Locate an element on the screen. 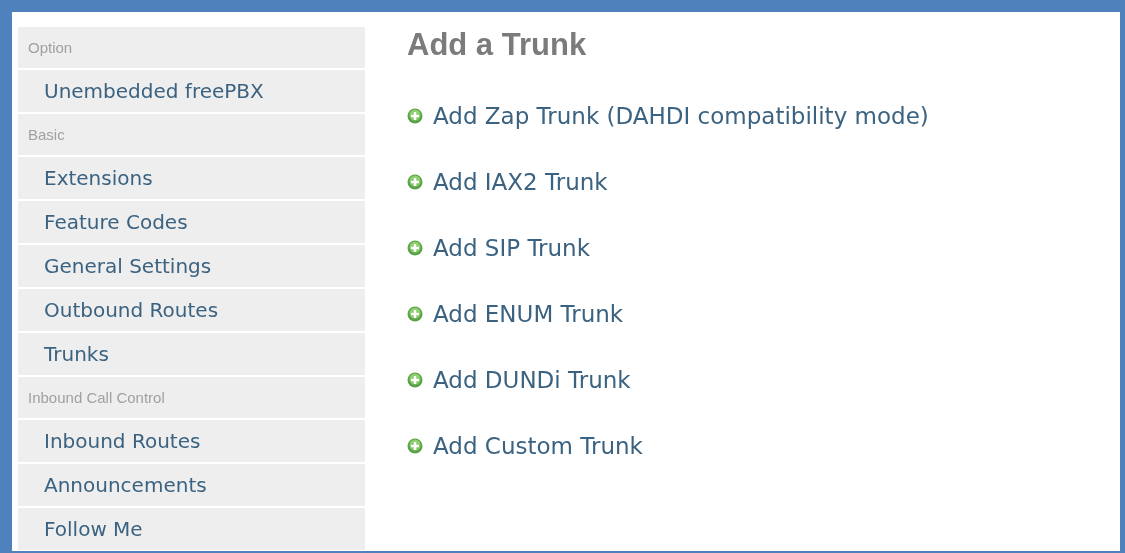 The image size is (1125, 553). sidebar-item: Outbound Routes is located at coordinates (191, 310).